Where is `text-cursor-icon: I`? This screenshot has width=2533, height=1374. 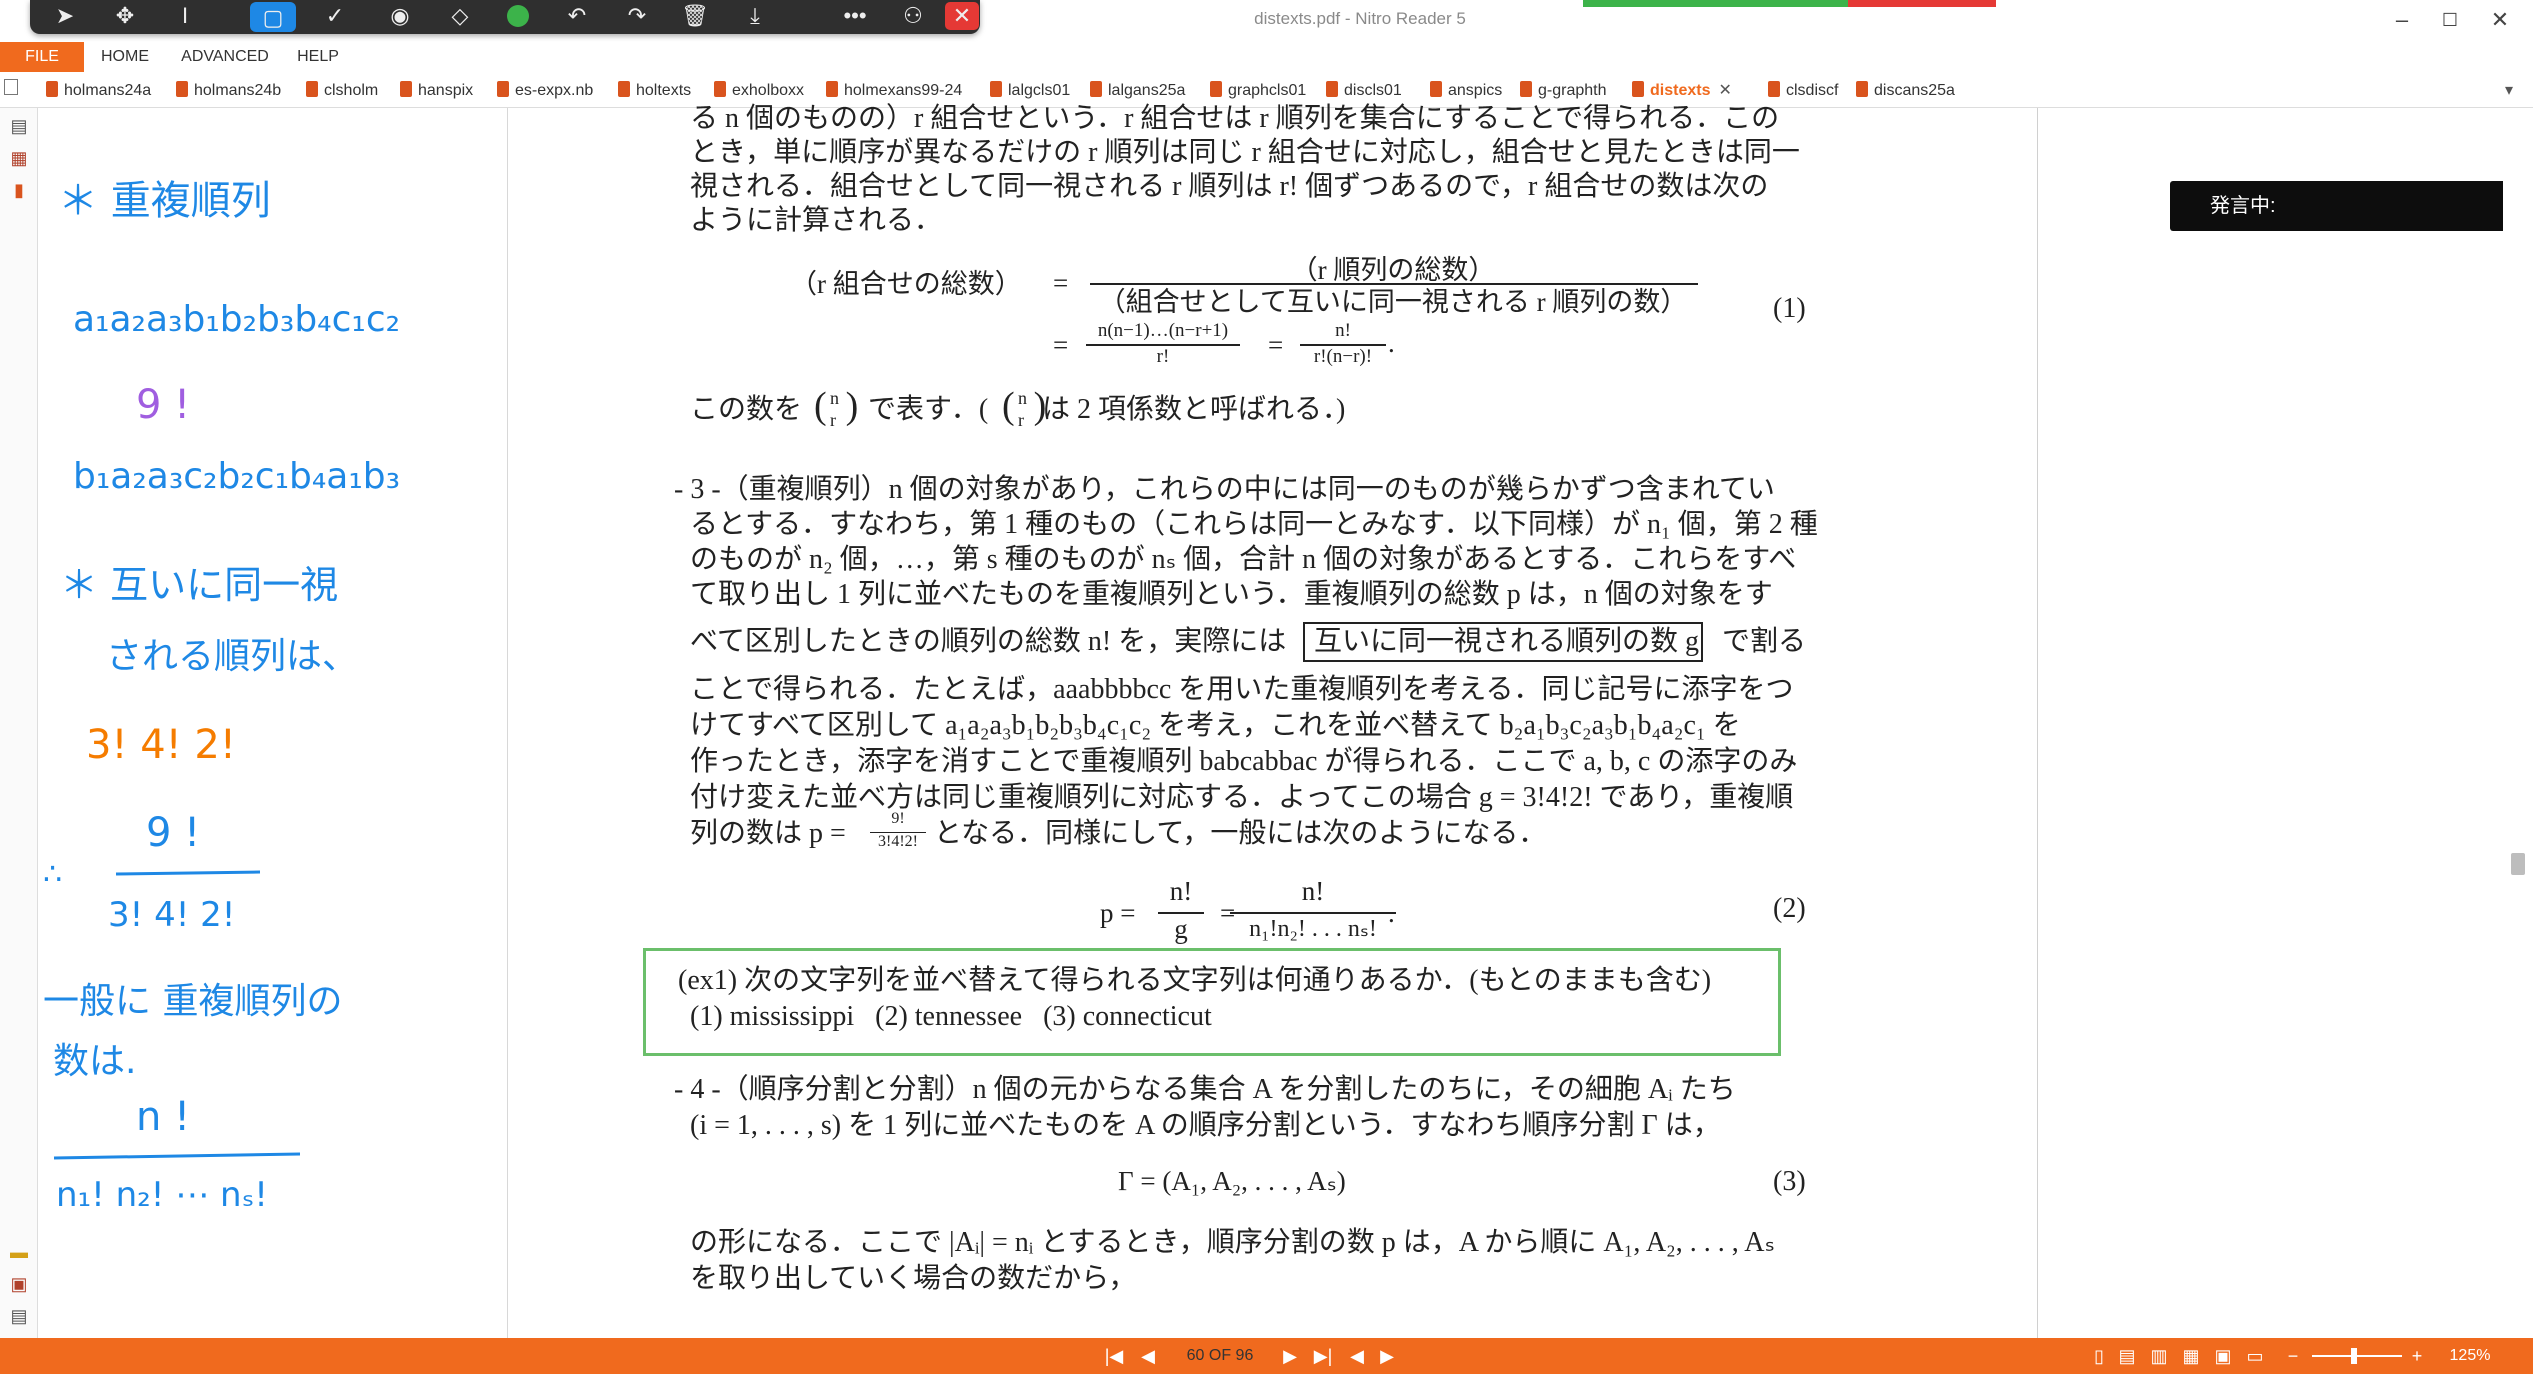 text-cursor-icon: I is located at coordinates (185, 17).